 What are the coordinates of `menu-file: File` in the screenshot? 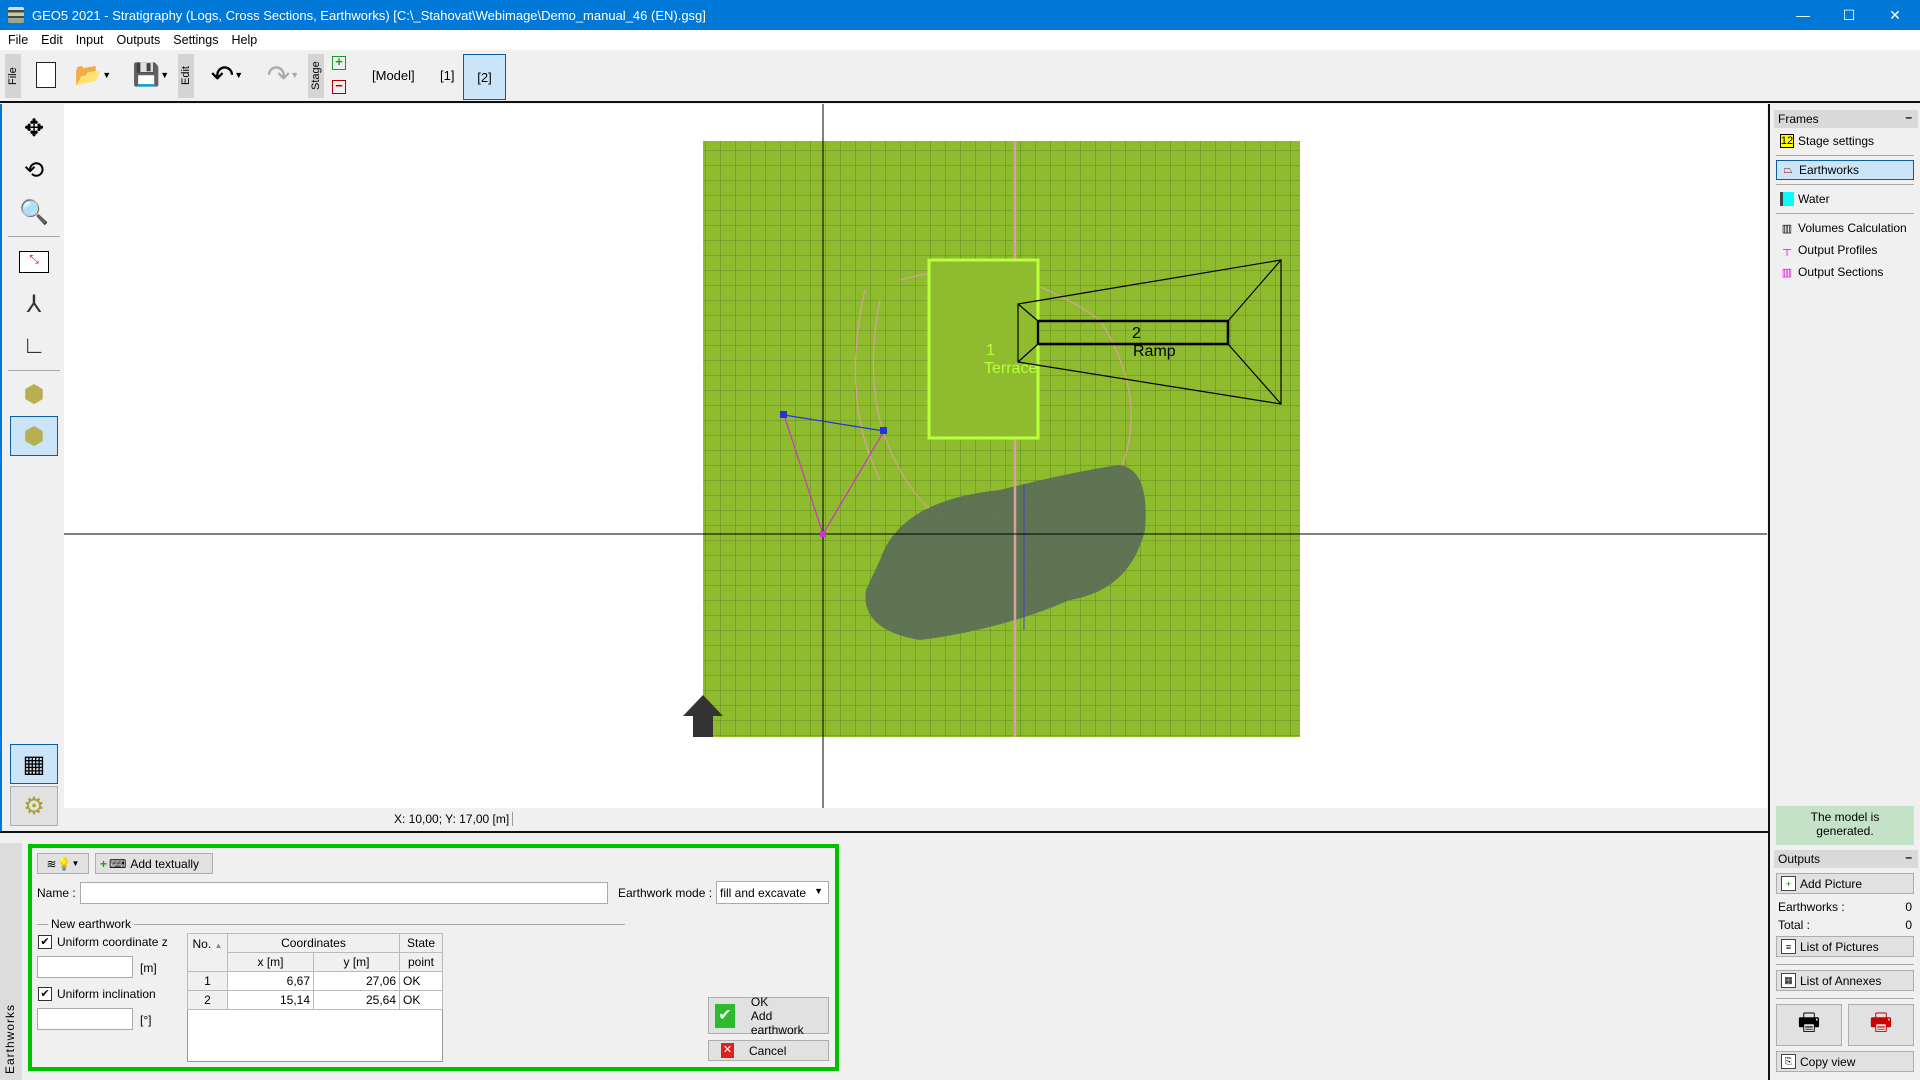 It's located at (18, 40).